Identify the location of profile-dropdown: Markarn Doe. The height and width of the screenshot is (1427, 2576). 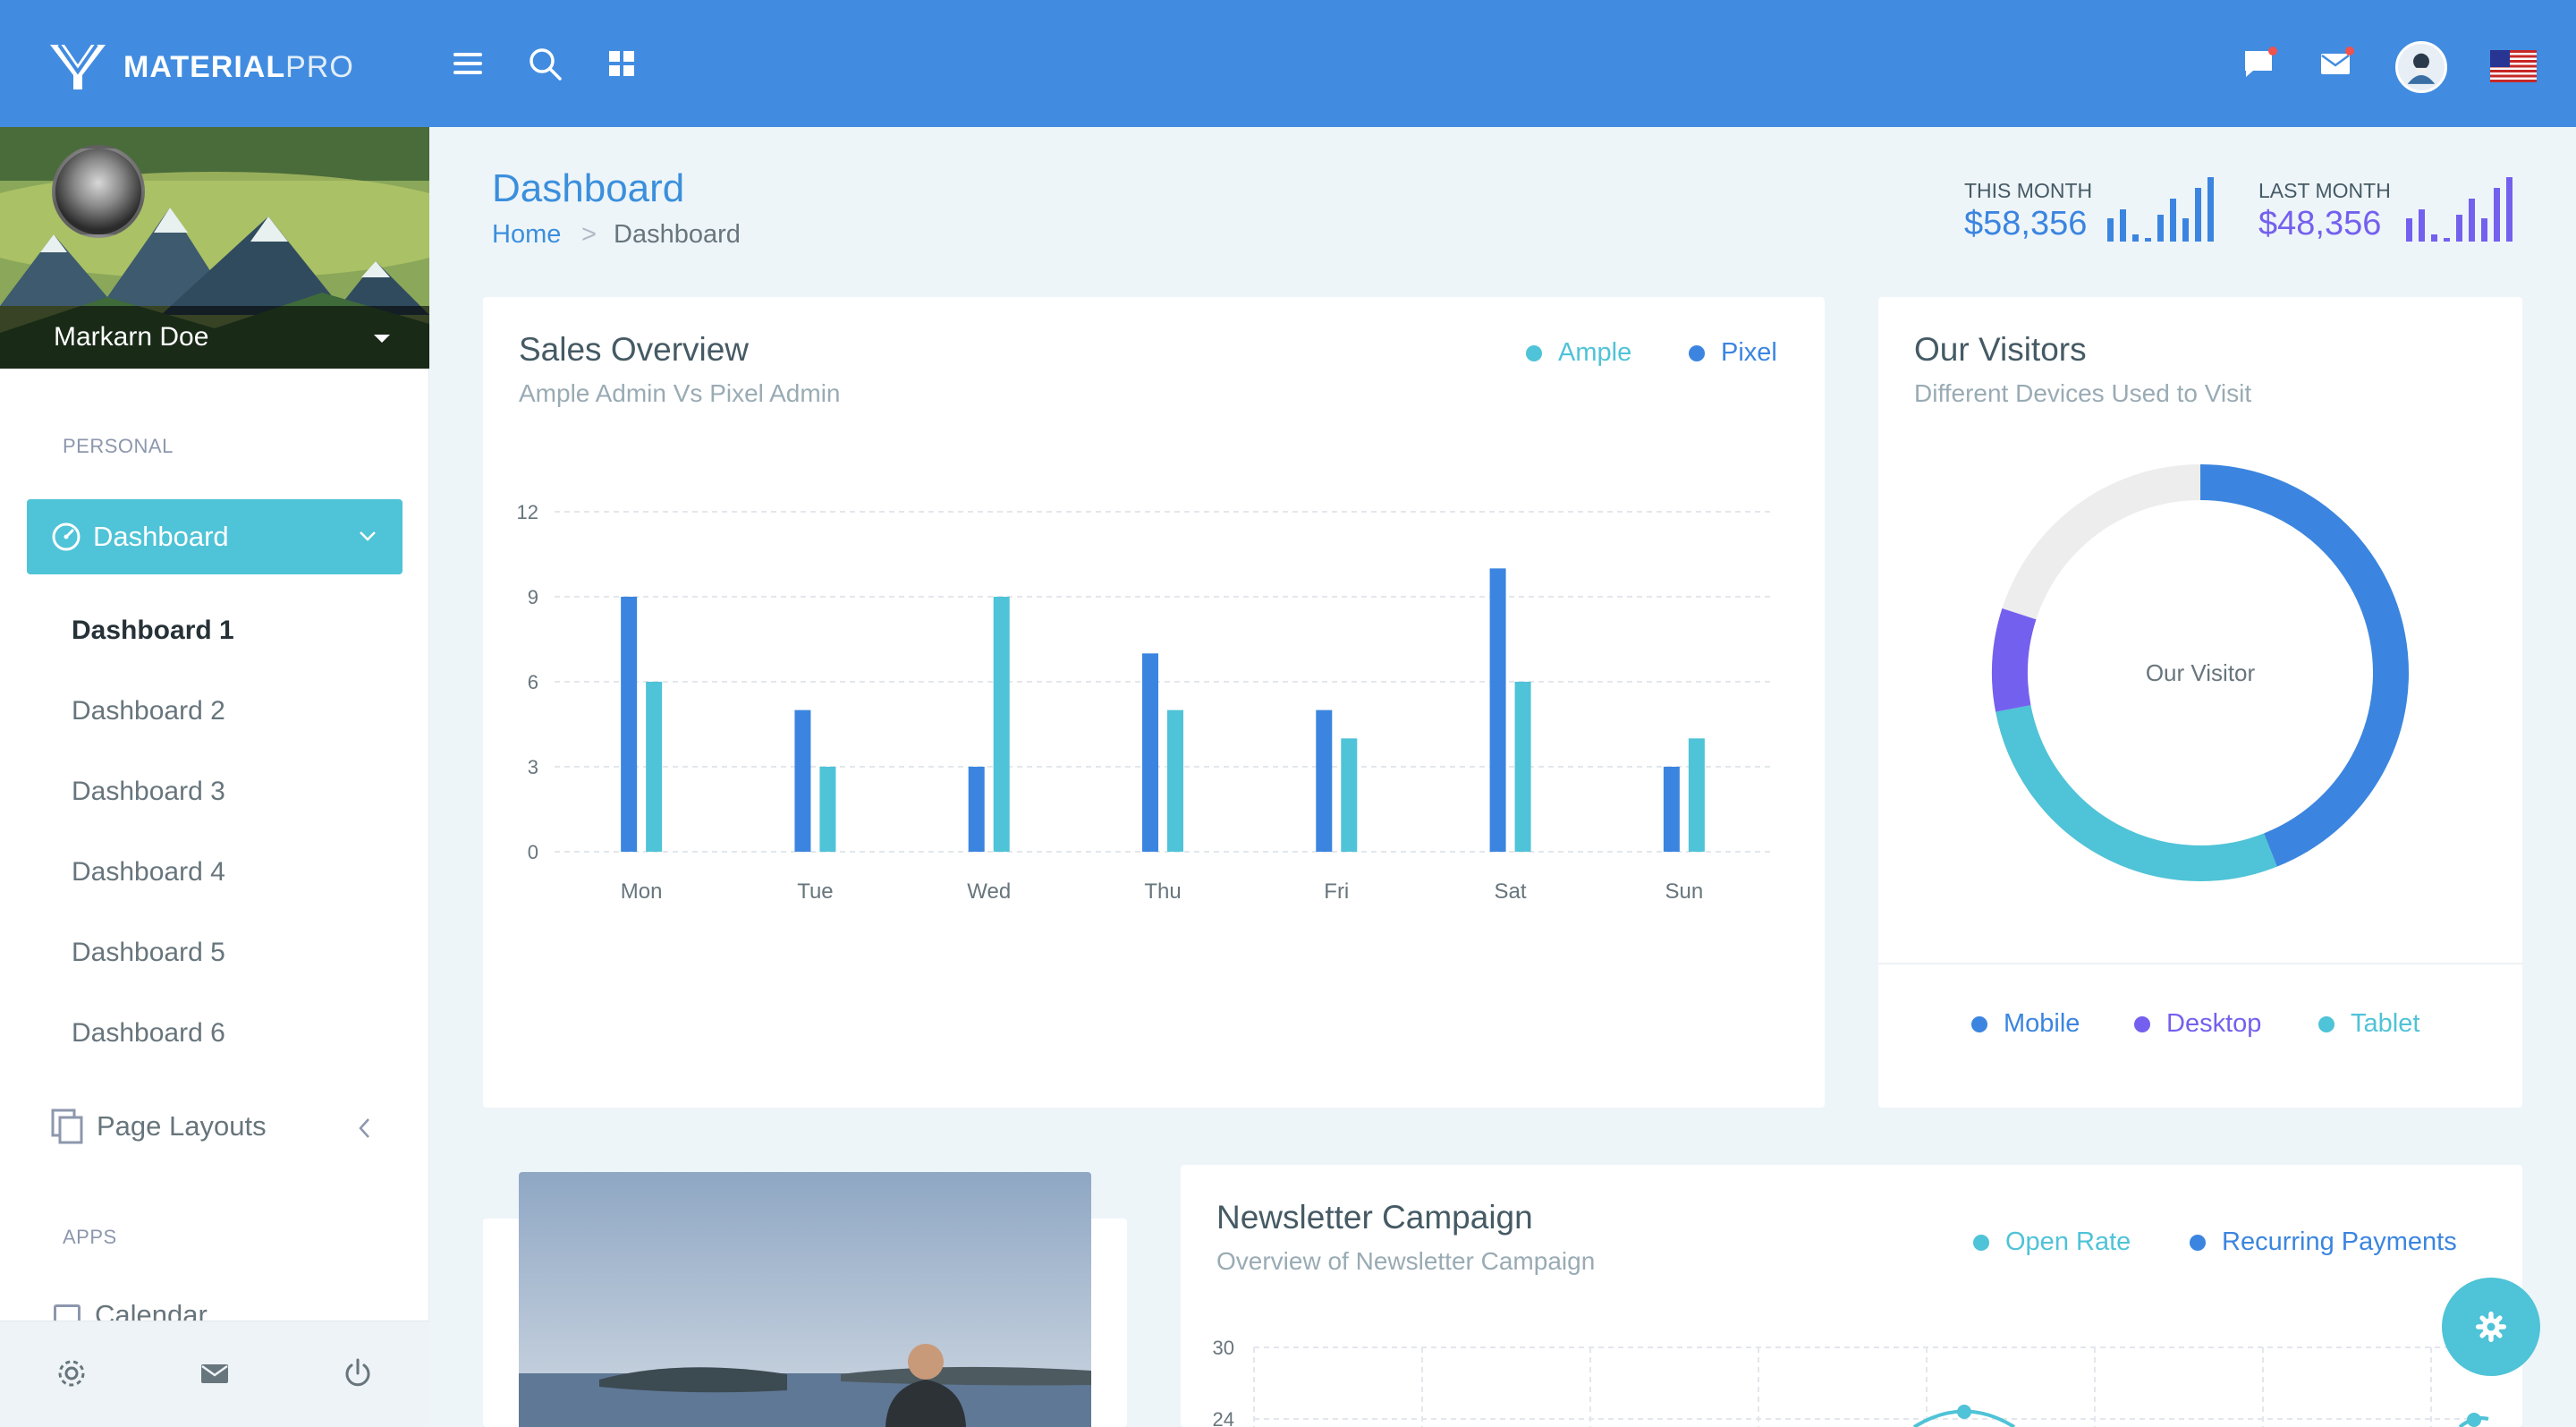
(214, 337).